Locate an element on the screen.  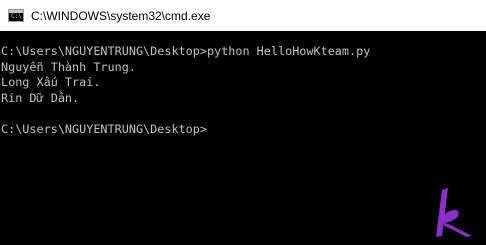
title-bar: C:\ C:\WINDOWS\system32\cmd.exe is located at coordinates (243, 15).